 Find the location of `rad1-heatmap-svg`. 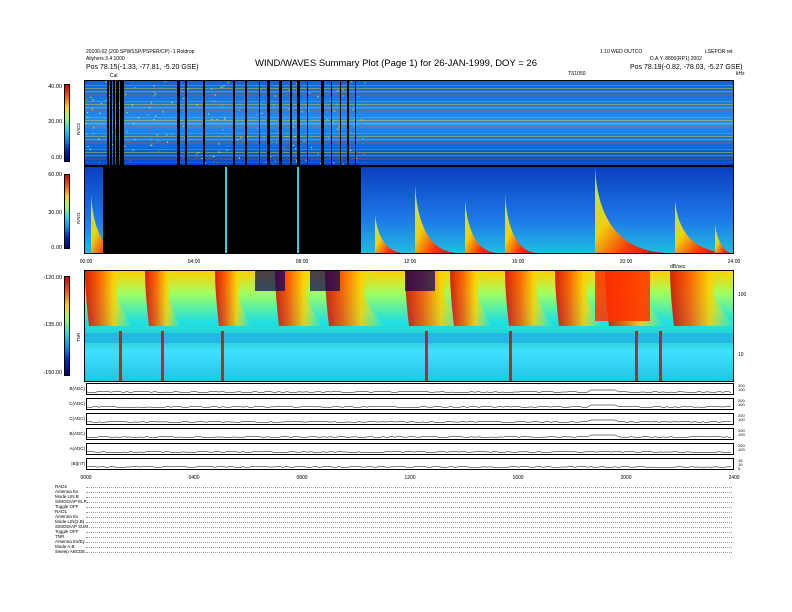

rad1-heatmap-svg is located at coordinates (409, 210).